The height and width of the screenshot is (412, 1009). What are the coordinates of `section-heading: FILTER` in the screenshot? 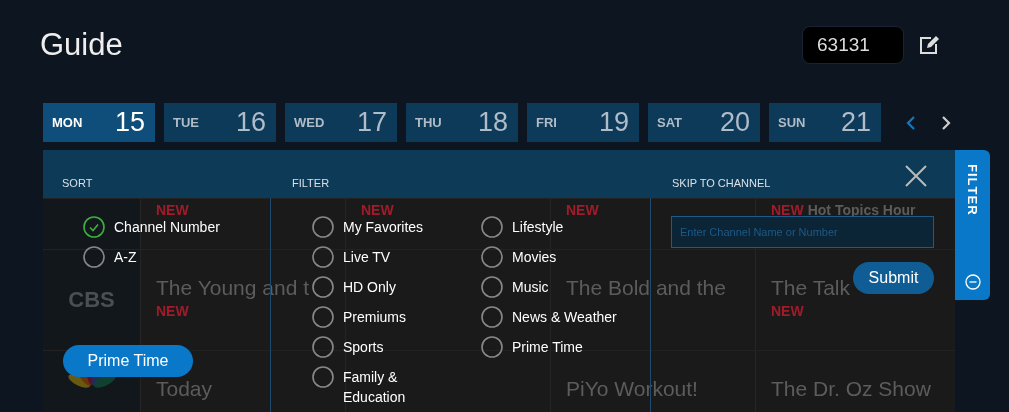 It's located at (311, 183).